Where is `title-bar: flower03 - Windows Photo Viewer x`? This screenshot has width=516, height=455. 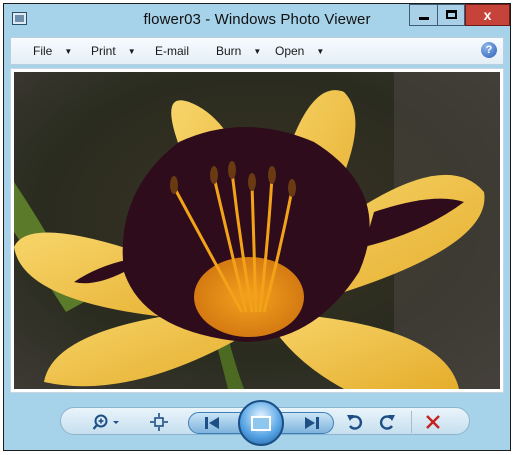
title-bar: flower03 - Windows Photo Viewer x is located at coordinates (257, 19).